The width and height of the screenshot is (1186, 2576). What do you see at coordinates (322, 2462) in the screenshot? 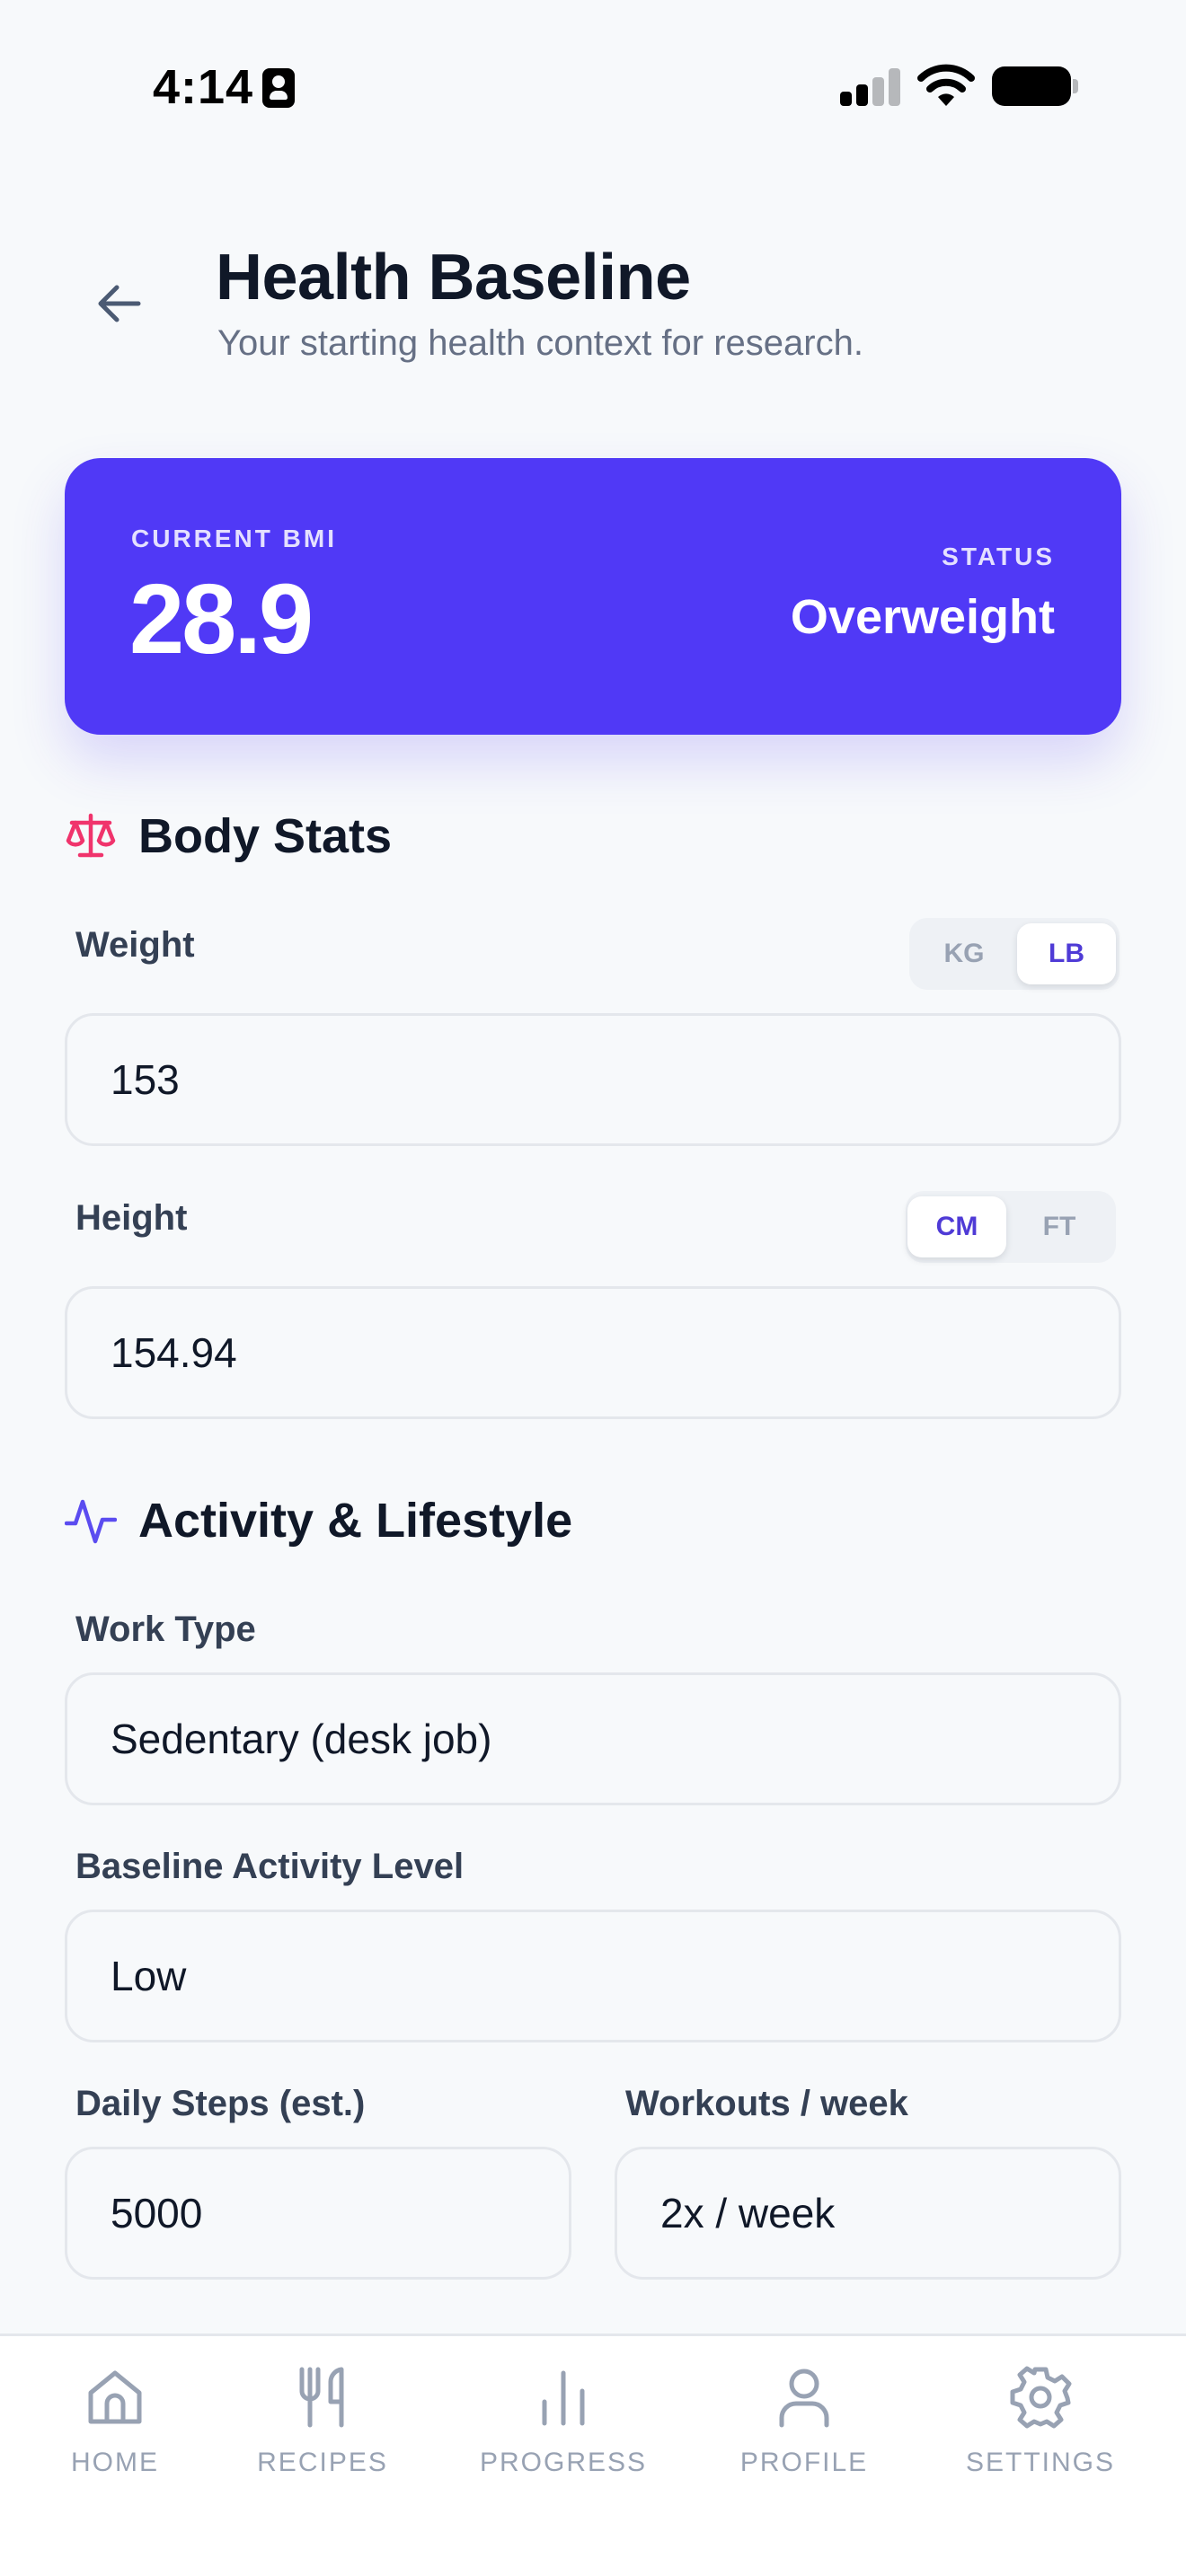
I see `tab-recipes-label: RECIPES` at bounding box center [322, 2462].